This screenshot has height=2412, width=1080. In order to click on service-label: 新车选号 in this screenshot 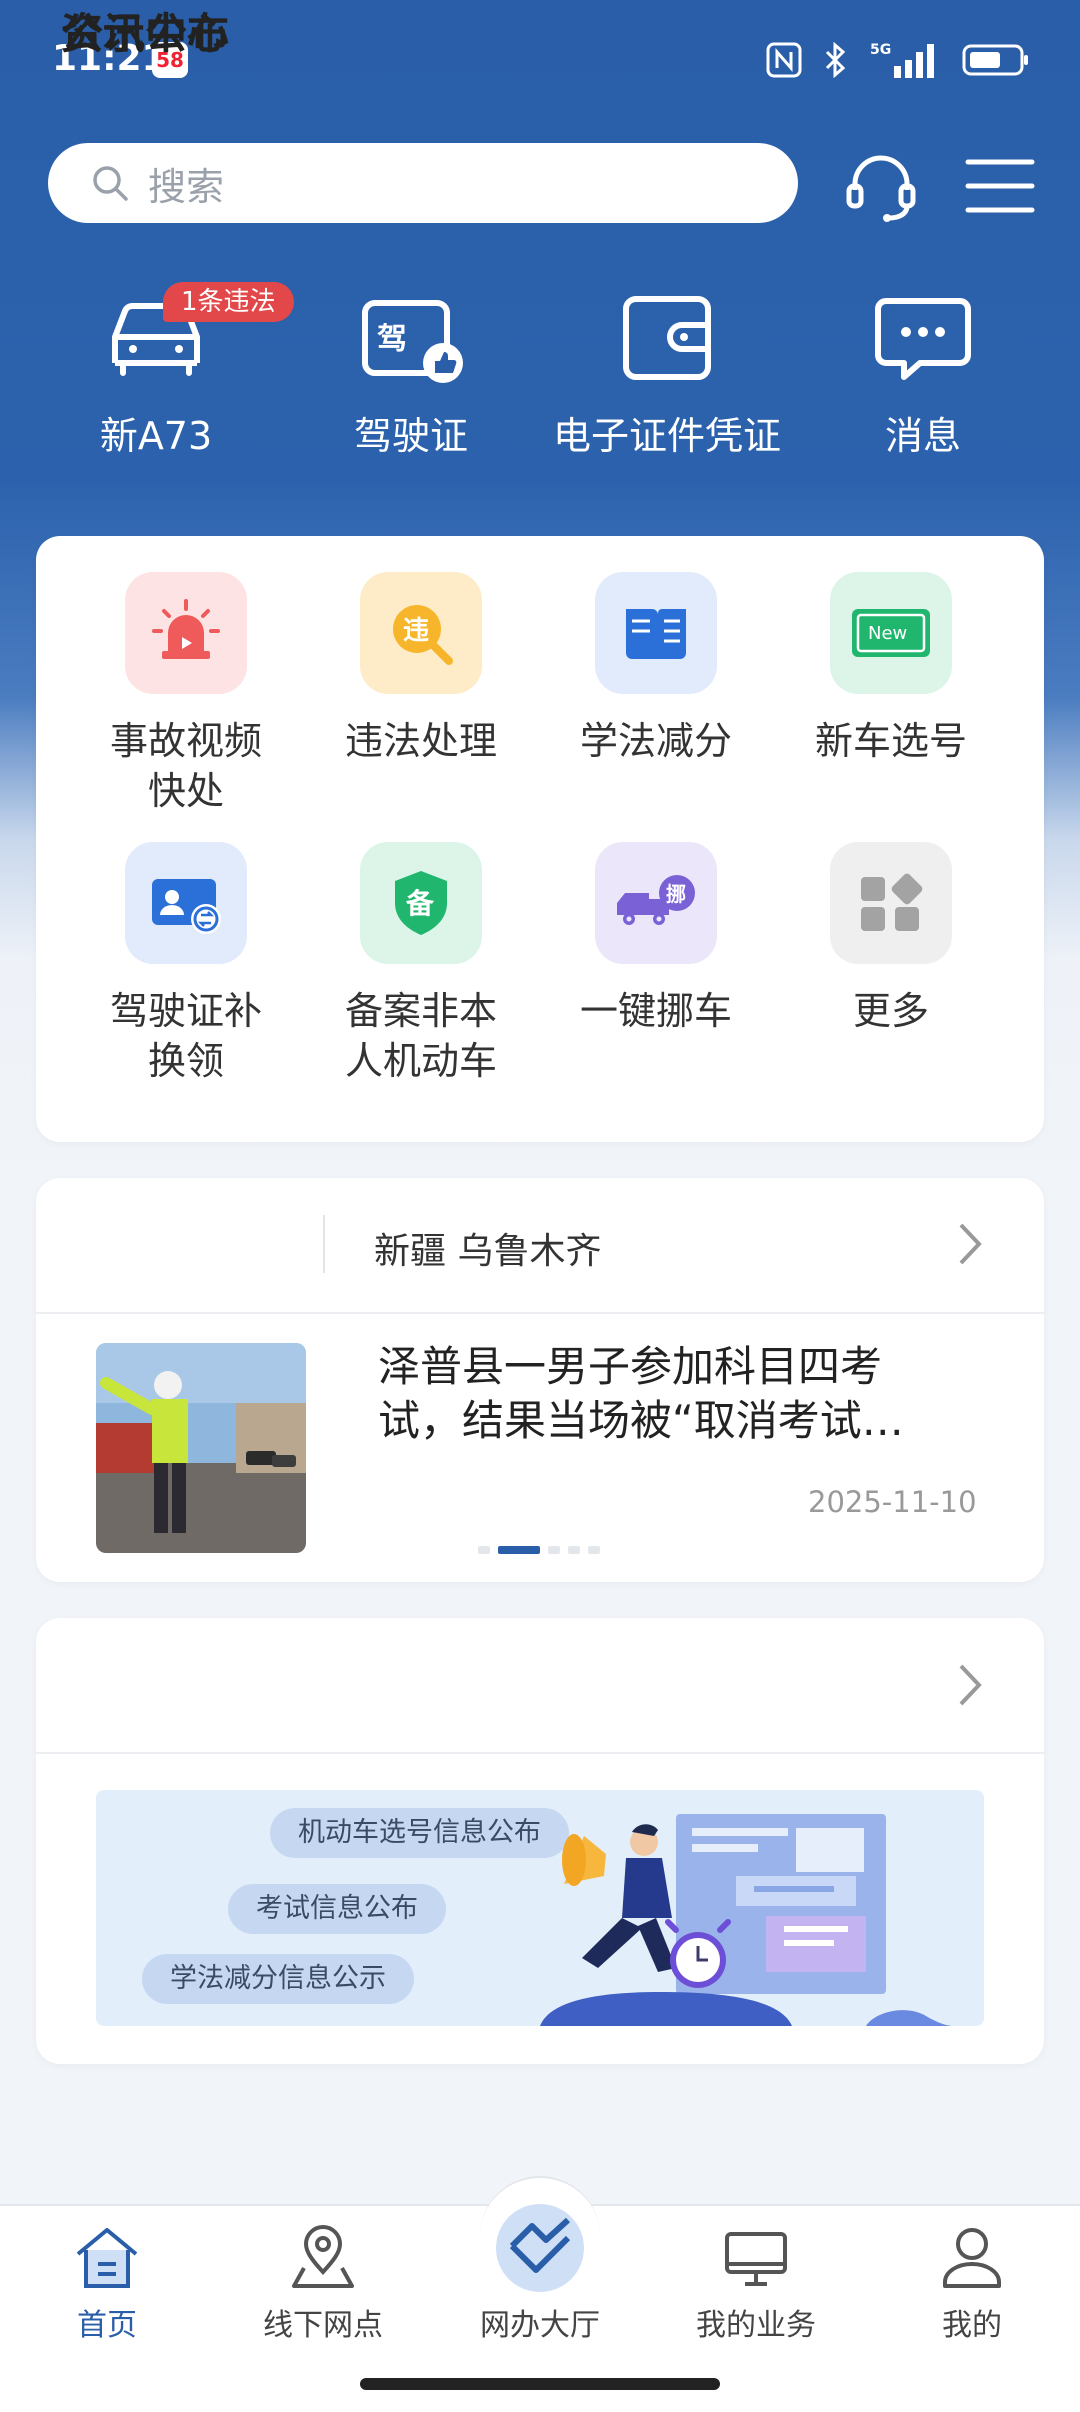, I will do `click(890, 741)`.